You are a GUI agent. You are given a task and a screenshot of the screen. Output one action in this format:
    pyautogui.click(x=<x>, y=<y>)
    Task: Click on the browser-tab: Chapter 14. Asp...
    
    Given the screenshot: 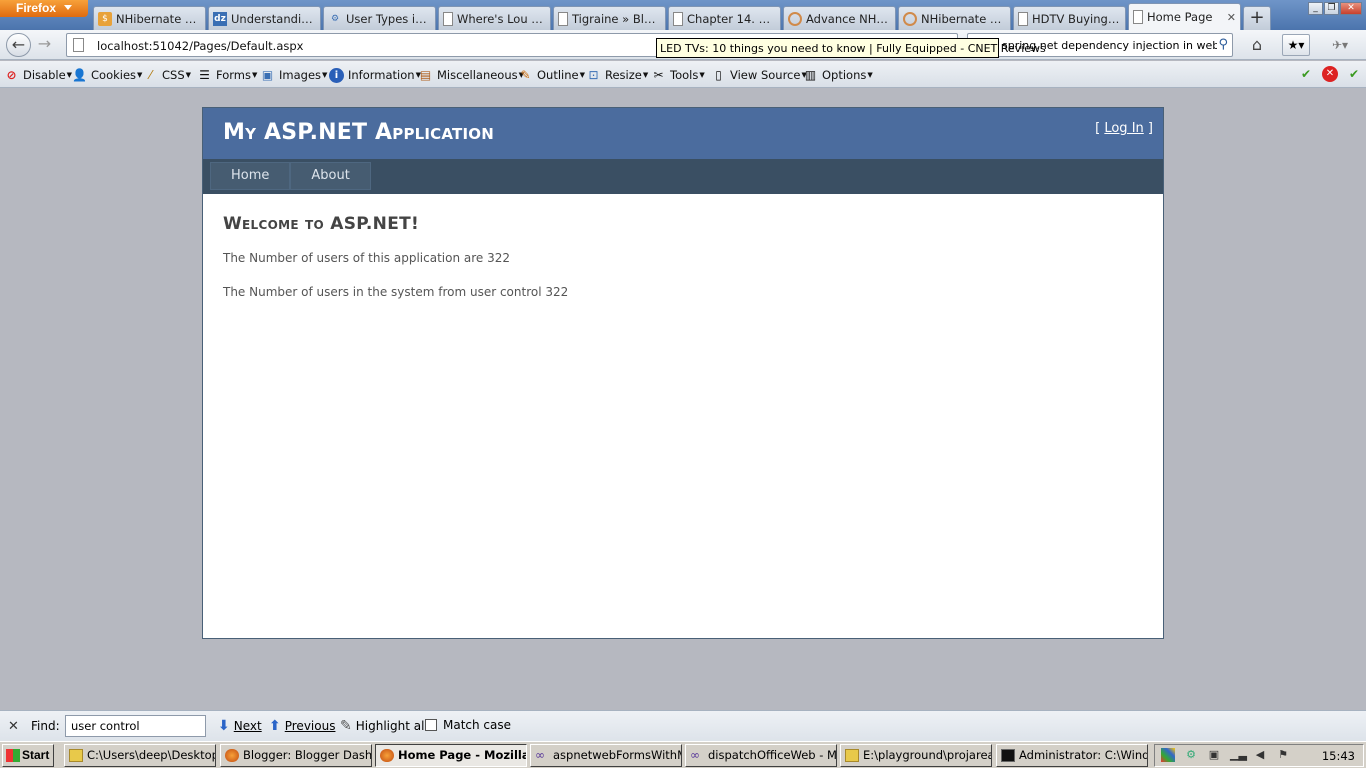 What is the action you would take?
    pyautogui.click(x=724, y=18)
    